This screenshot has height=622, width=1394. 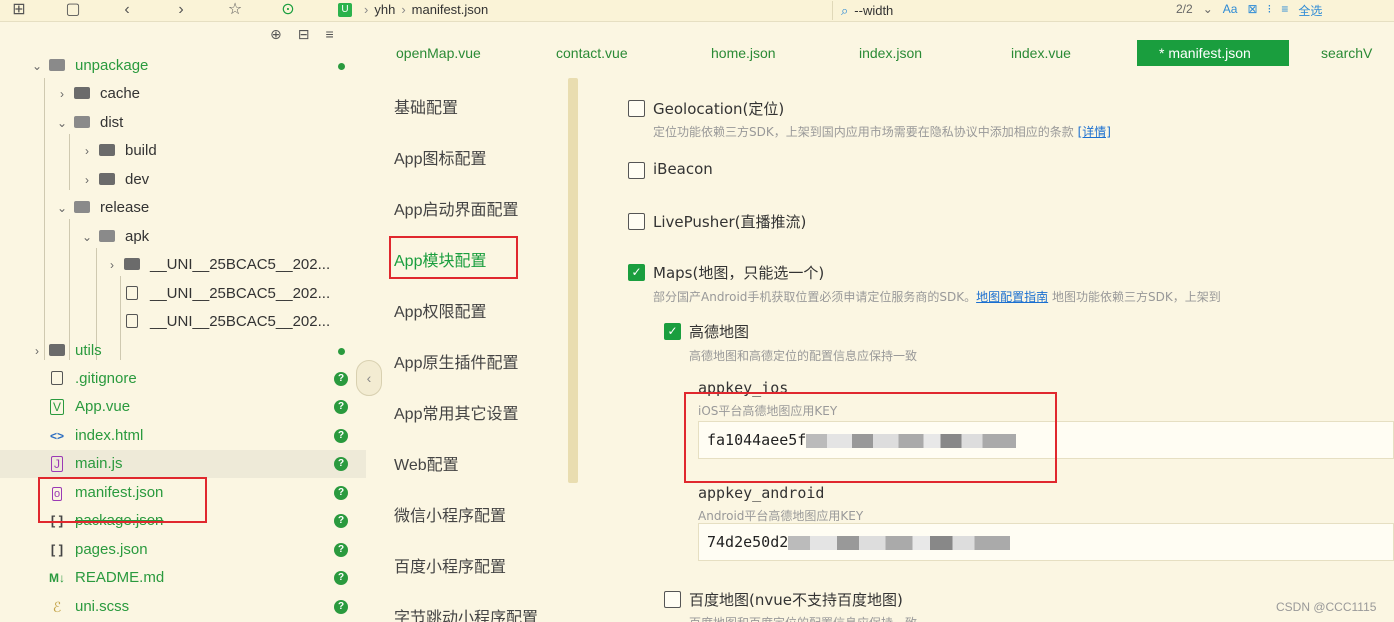 I want to click on nav-baidu: 百度小程序配置, so click(x=450, y=565).